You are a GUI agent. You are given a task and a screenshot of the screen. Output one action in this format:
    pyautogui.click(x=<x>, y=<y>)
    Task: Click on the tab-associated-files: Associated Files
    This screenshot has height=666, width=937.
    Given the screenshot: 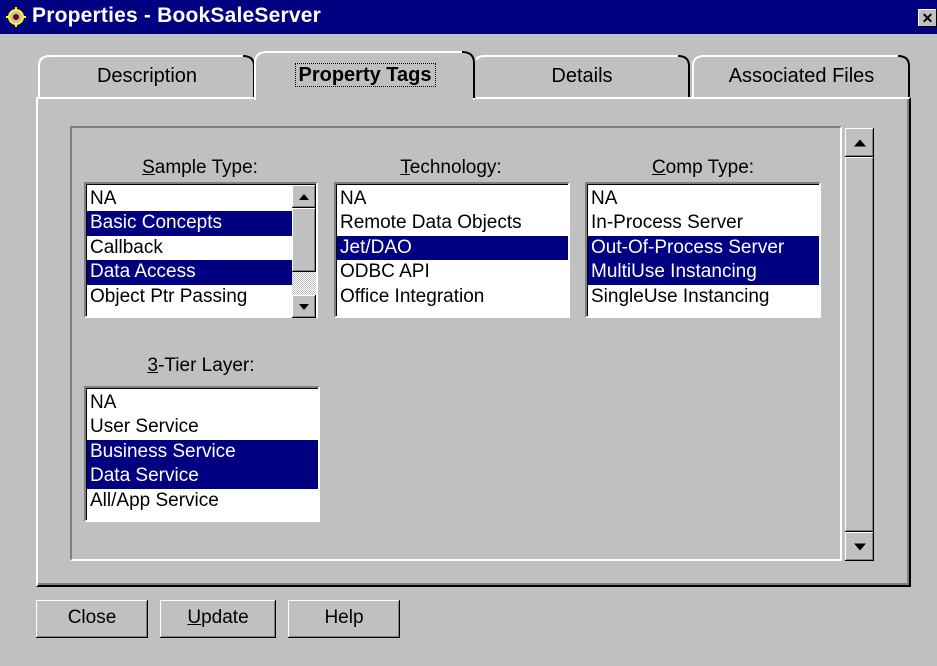 What is the action you would take?
    pyautogui.click(x=801, y=76)
    